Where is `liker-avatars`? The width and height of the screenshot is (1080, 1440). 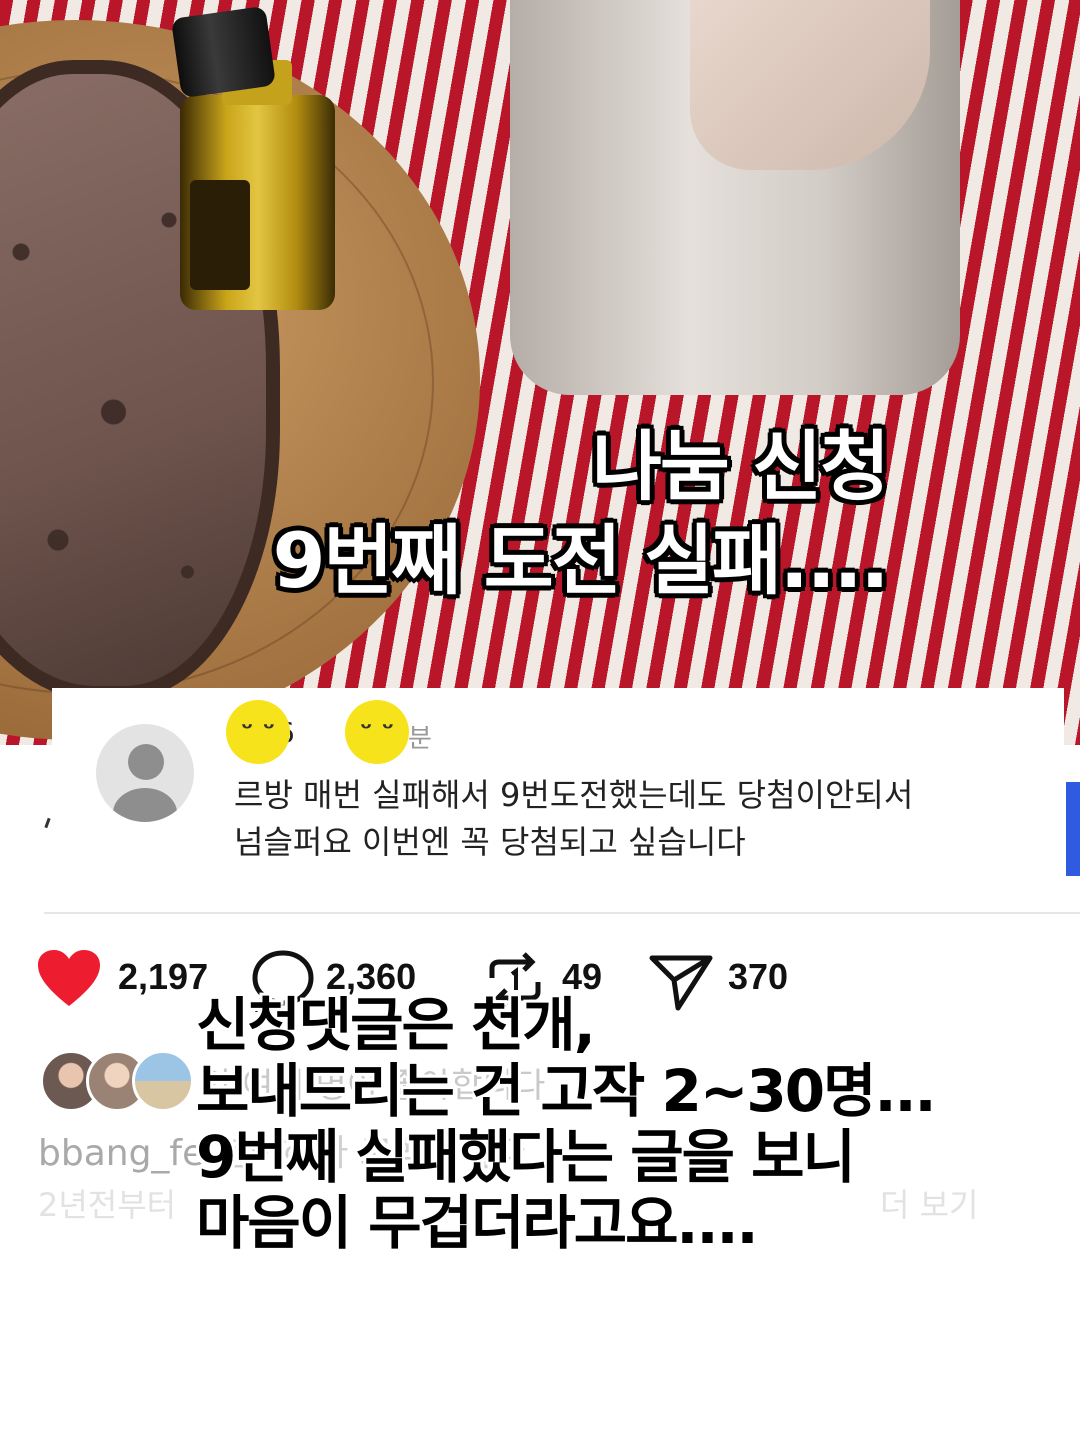
liker-avatars is located at coordinates (117, 1081).